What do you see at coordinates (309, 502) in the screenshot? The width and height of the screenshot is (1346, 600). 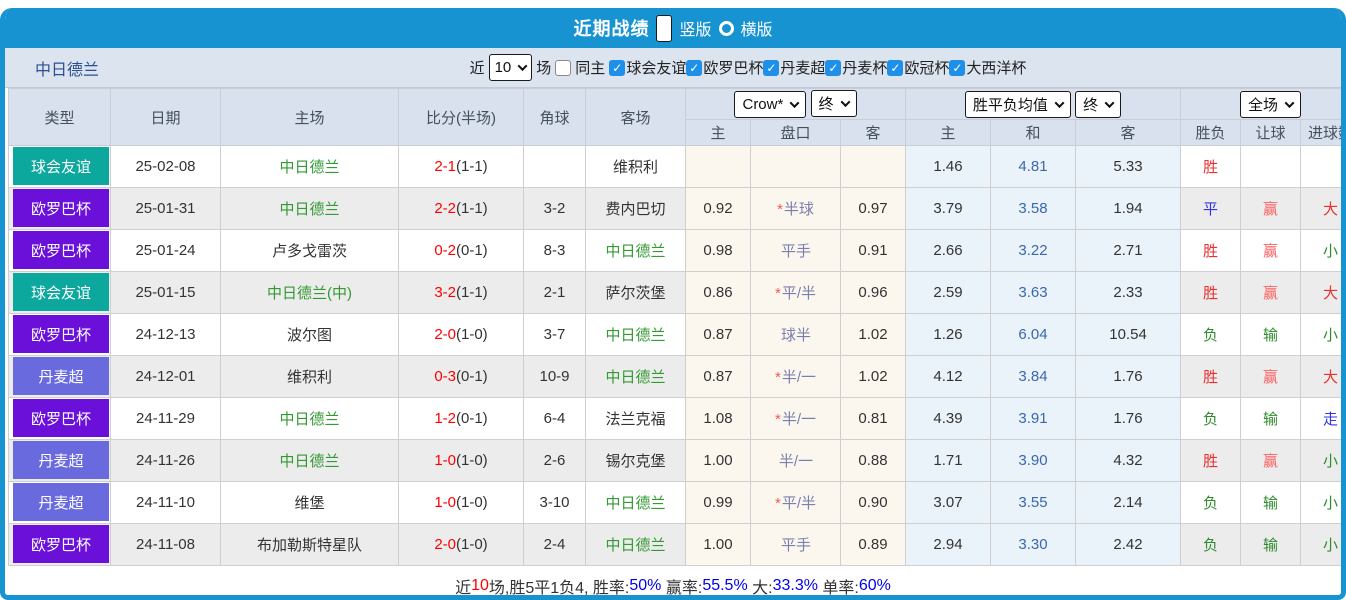 I see `home-team: 维堡` at bounding box center [309, 502].